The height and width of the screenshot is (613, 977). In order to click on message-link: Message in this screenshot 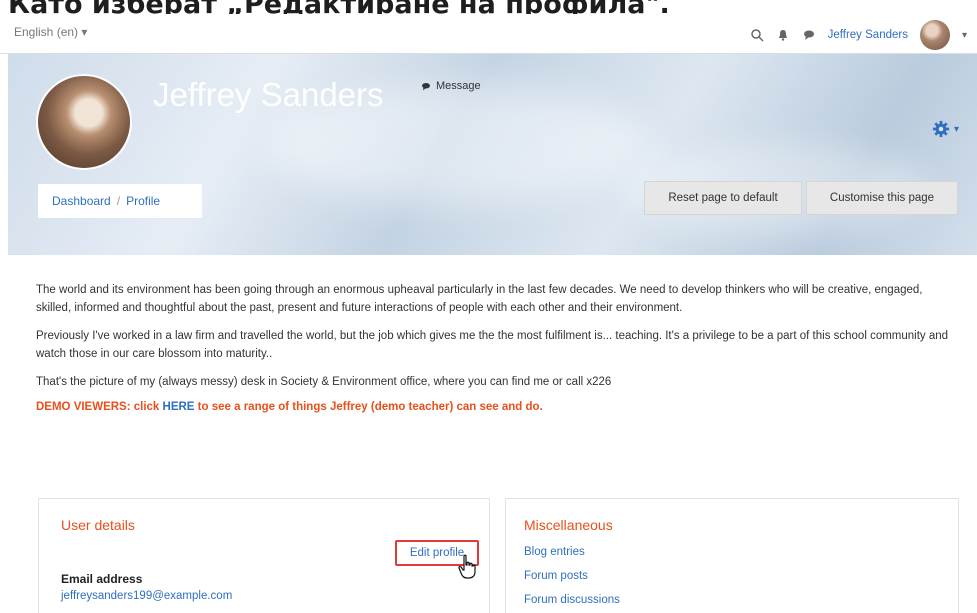, I will do `click(450, 86)`.